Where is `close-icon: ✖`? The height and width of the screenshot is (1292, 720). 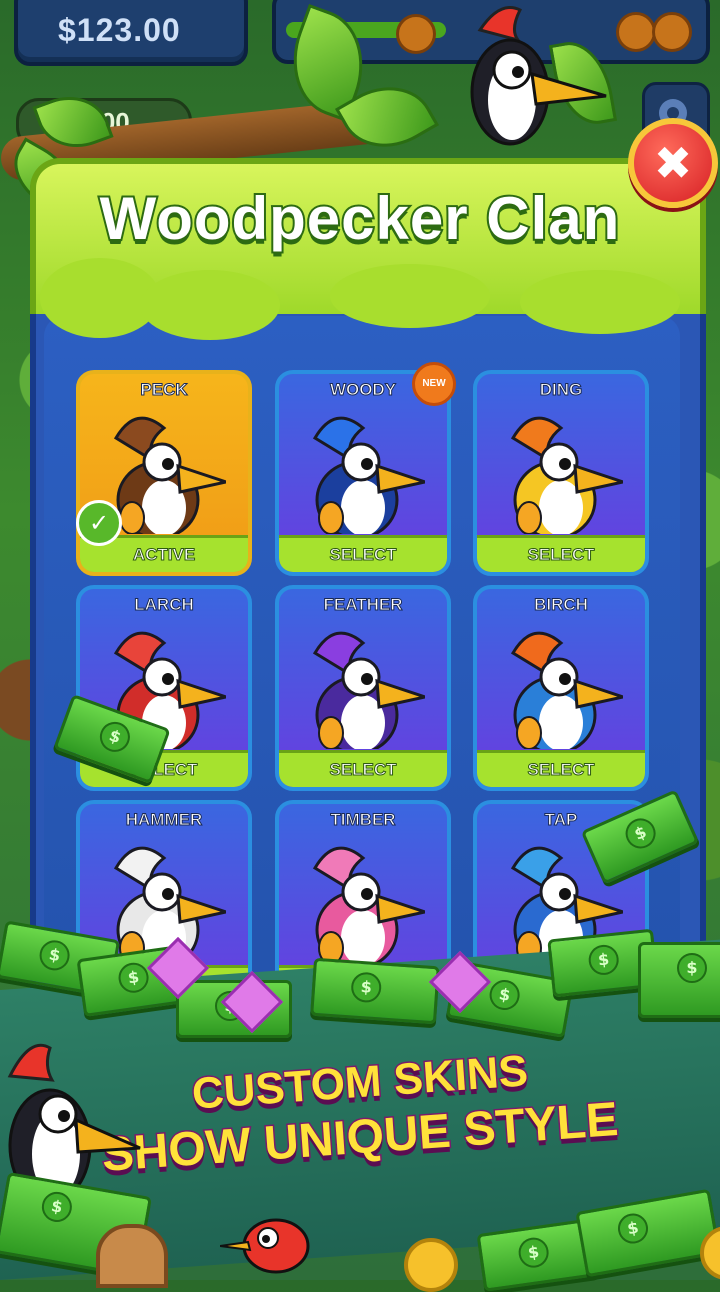 close-icon: ✖ is located at coordinates (673, 163).